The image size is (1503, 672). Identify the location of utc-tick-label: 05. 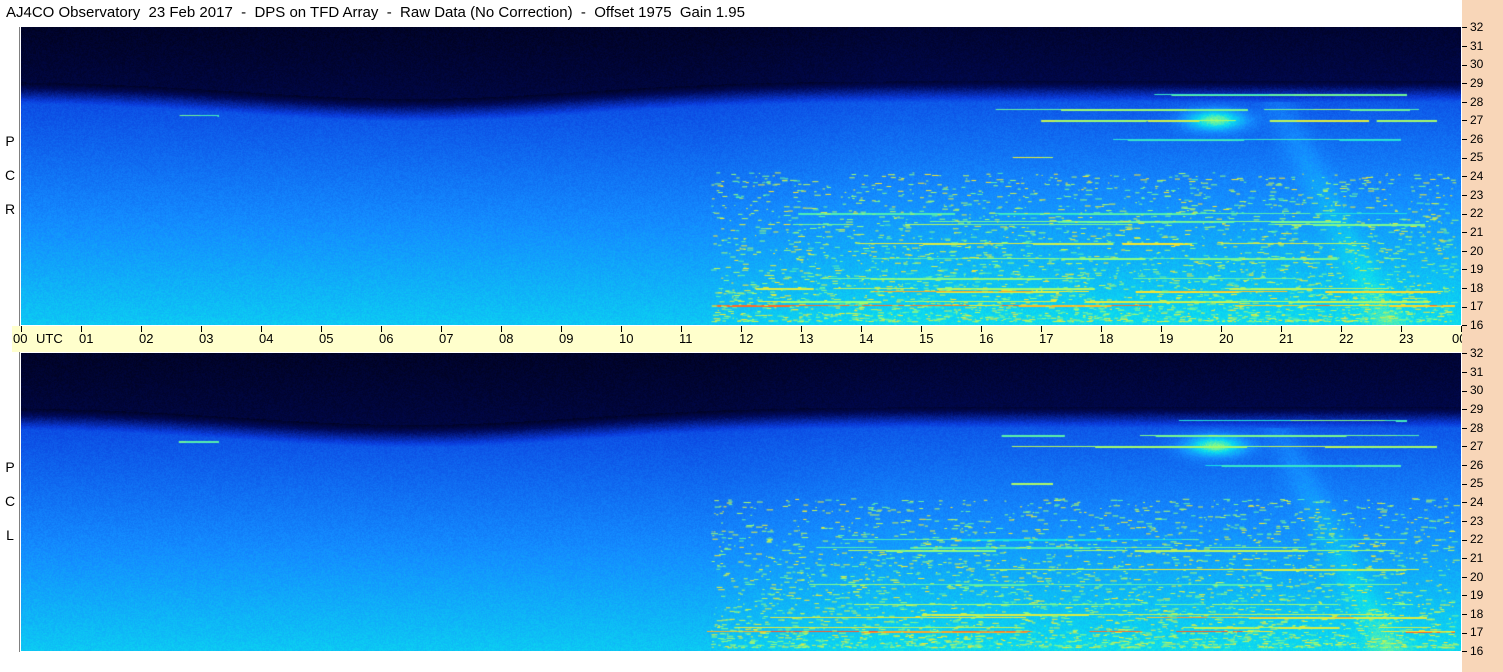
(326, 338).